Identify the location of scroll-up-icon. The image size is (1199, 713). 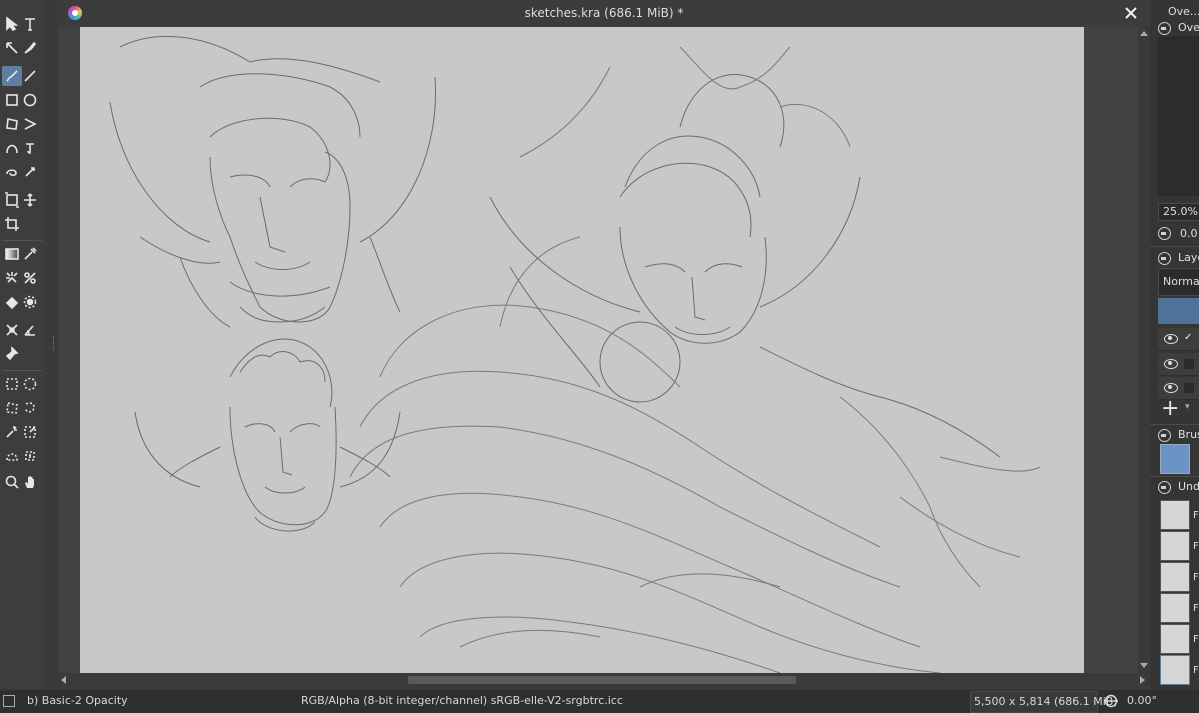
(1144, 33).